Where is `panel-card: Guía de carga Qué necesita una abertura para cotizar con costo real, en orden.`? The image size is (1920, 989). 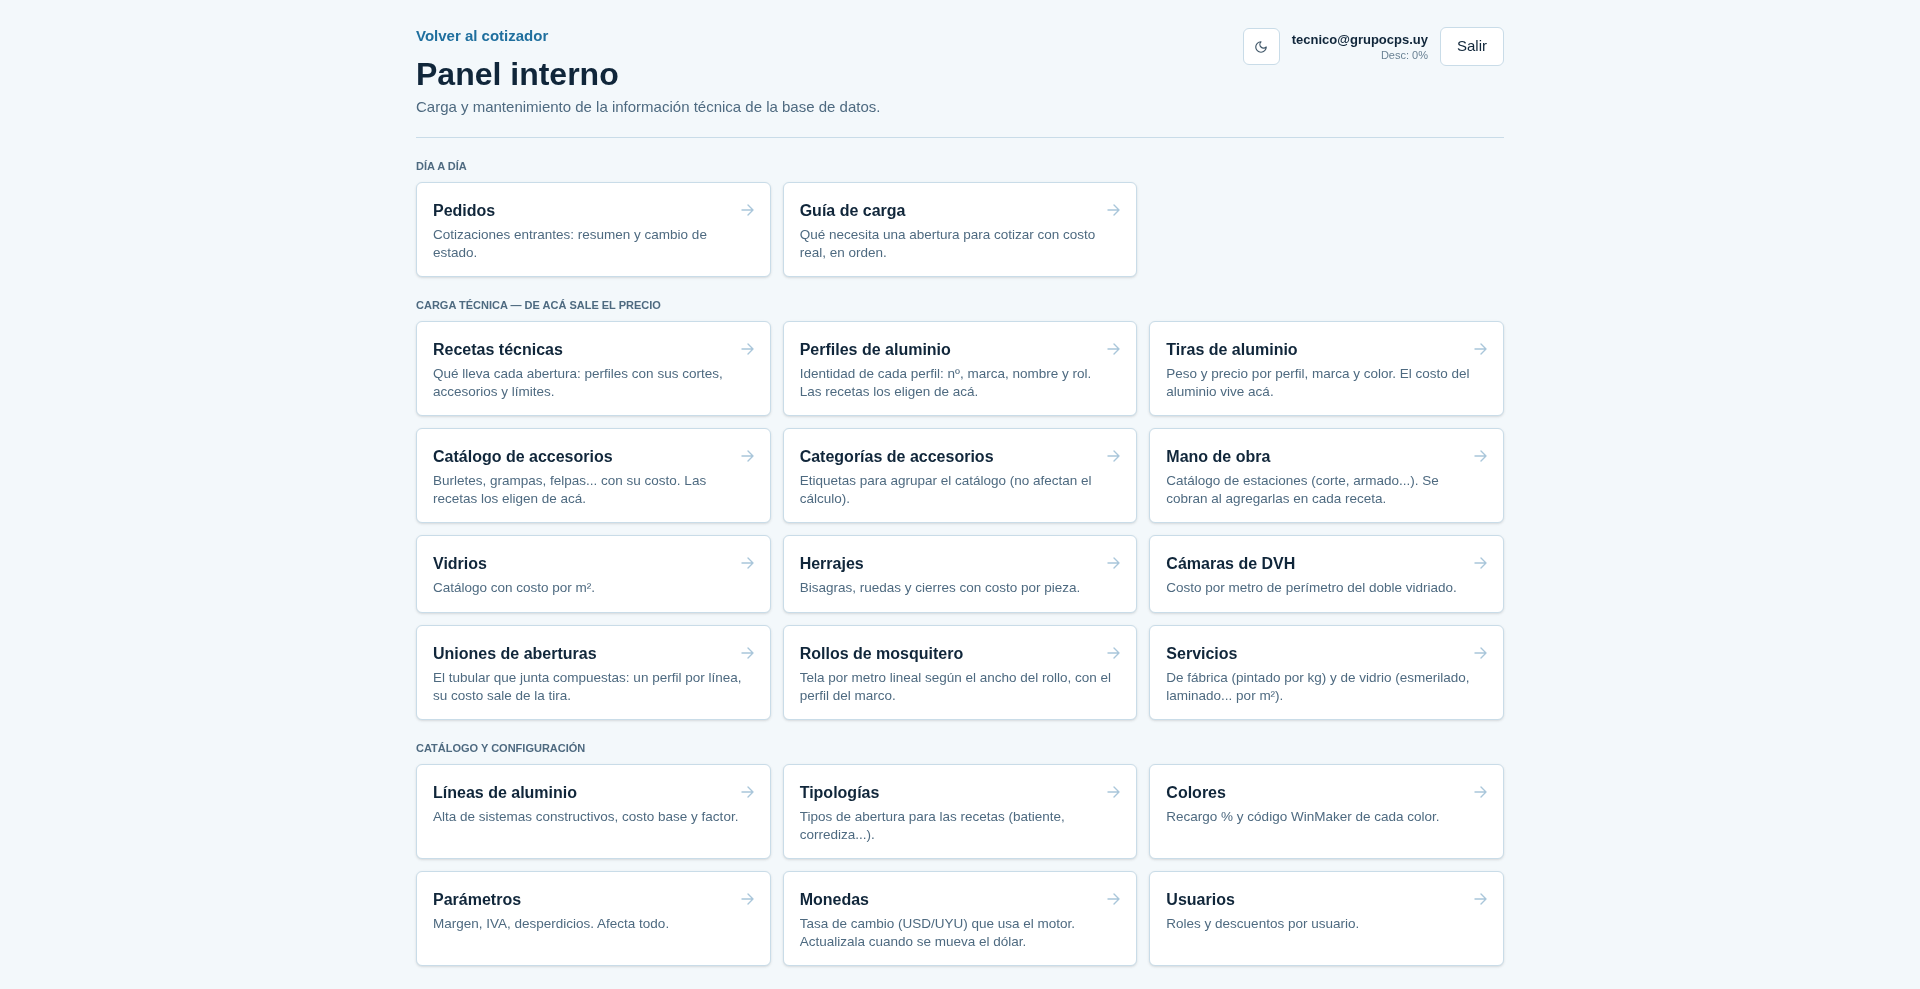
panel-card: Guía de carga Qué necesita una abertura para cotizar con costo real, en orden. is located at coordinates (960, 229).